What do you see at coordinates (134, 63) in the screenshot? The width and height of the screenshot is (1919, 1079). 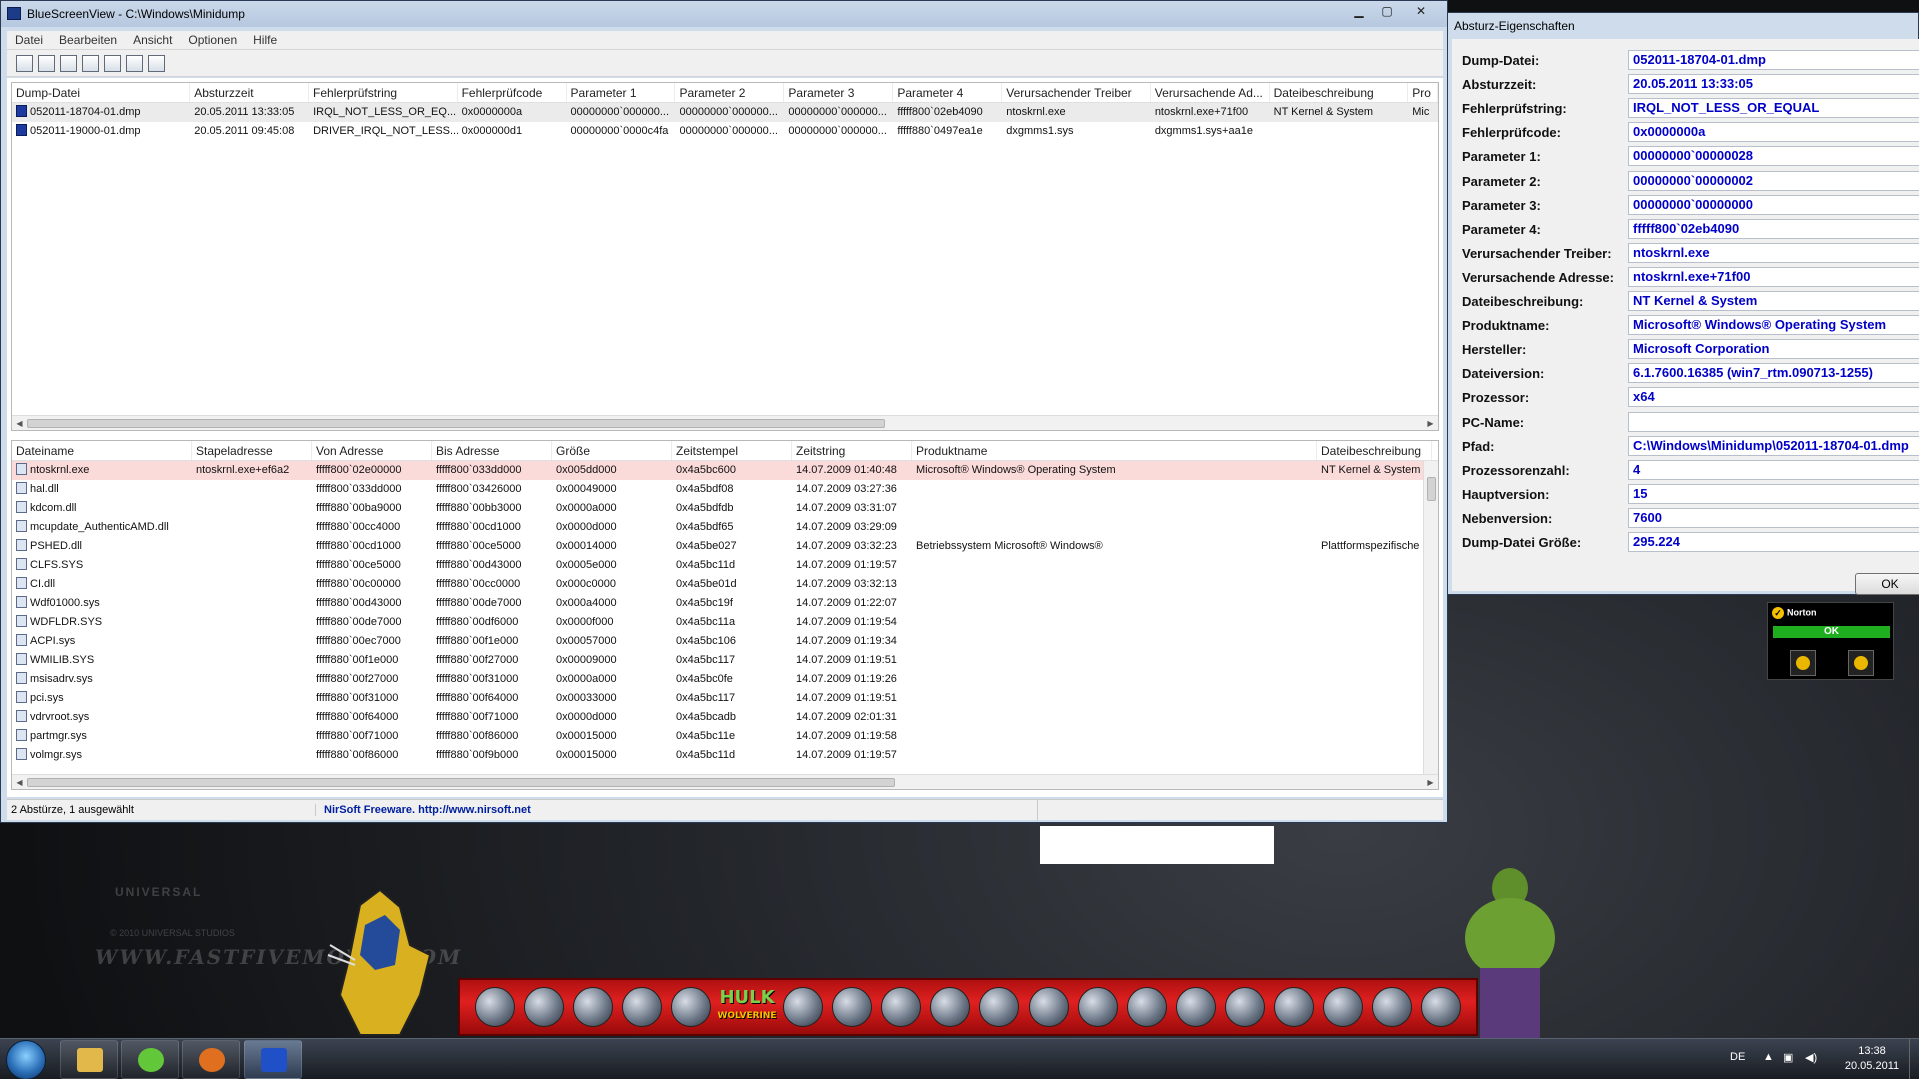 I see `find-icon` at bounding box center [134, 63].